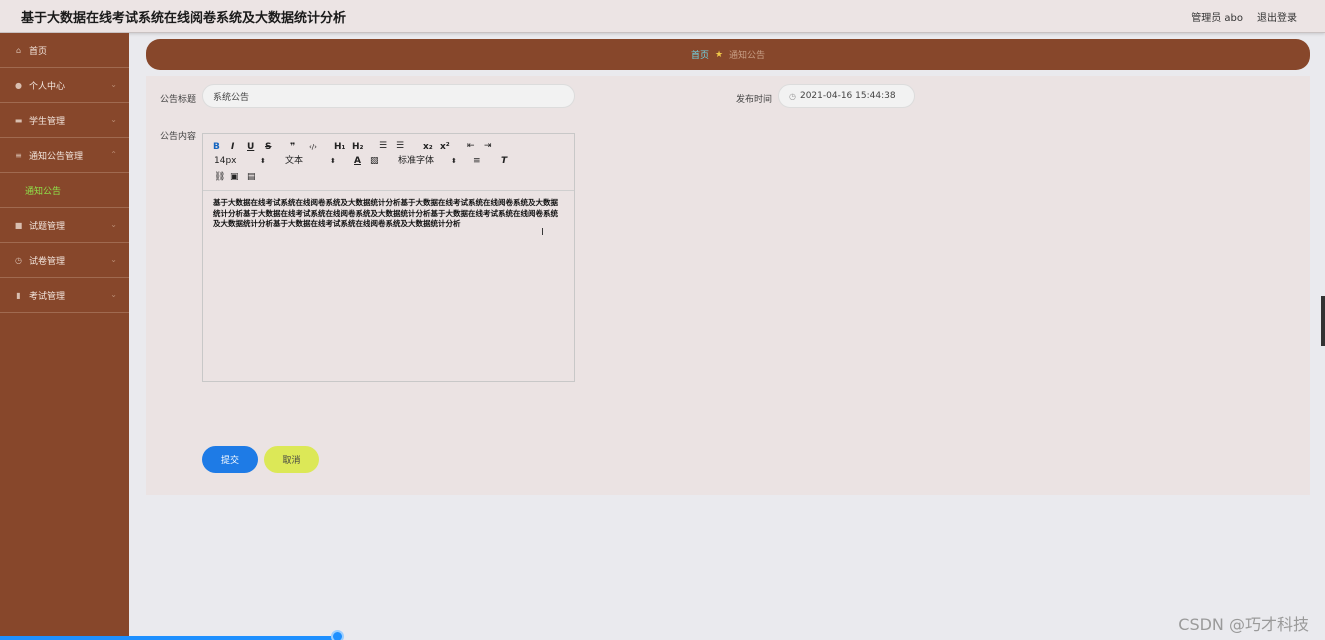 The width and height of the screenshot is (1325, 640). What do you see at coordinates (719, 54) in the screenshot?
I see `star-icon: ★` at bounding box center [719, 54].